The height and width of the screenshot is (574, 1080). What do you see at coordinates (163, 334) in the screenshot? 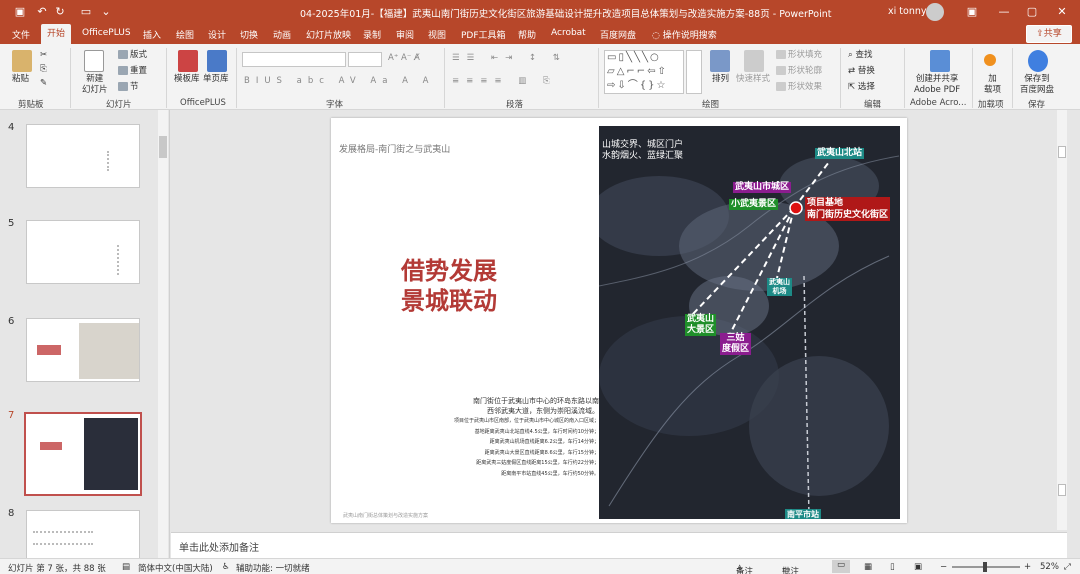
I see `thumbnail-scrollbar` at bounding box center [163, 334].